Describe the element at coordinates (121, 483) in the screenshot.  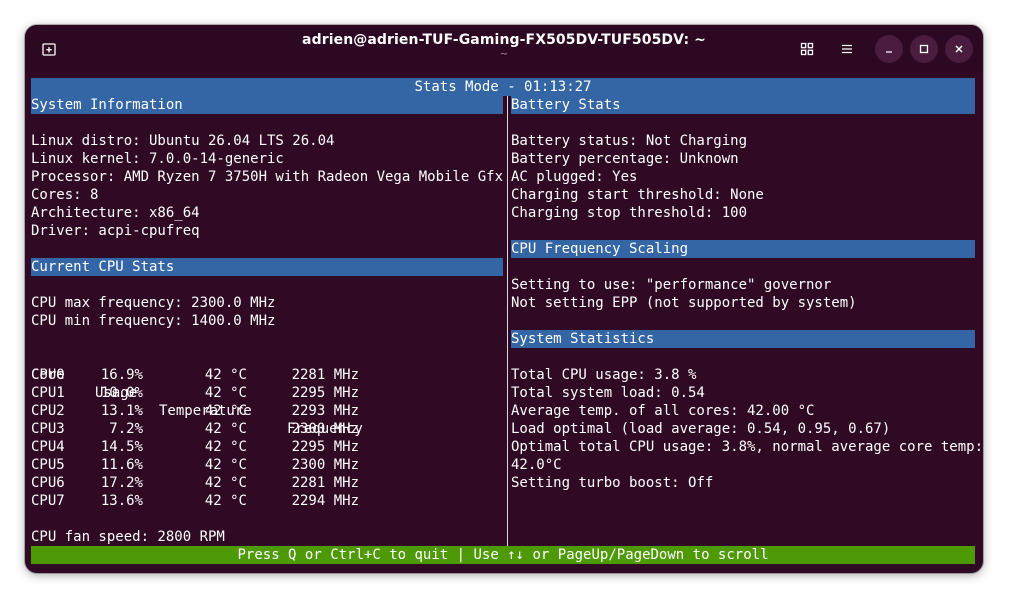
I see `cpu-core-usage: 17.2%` at that location.